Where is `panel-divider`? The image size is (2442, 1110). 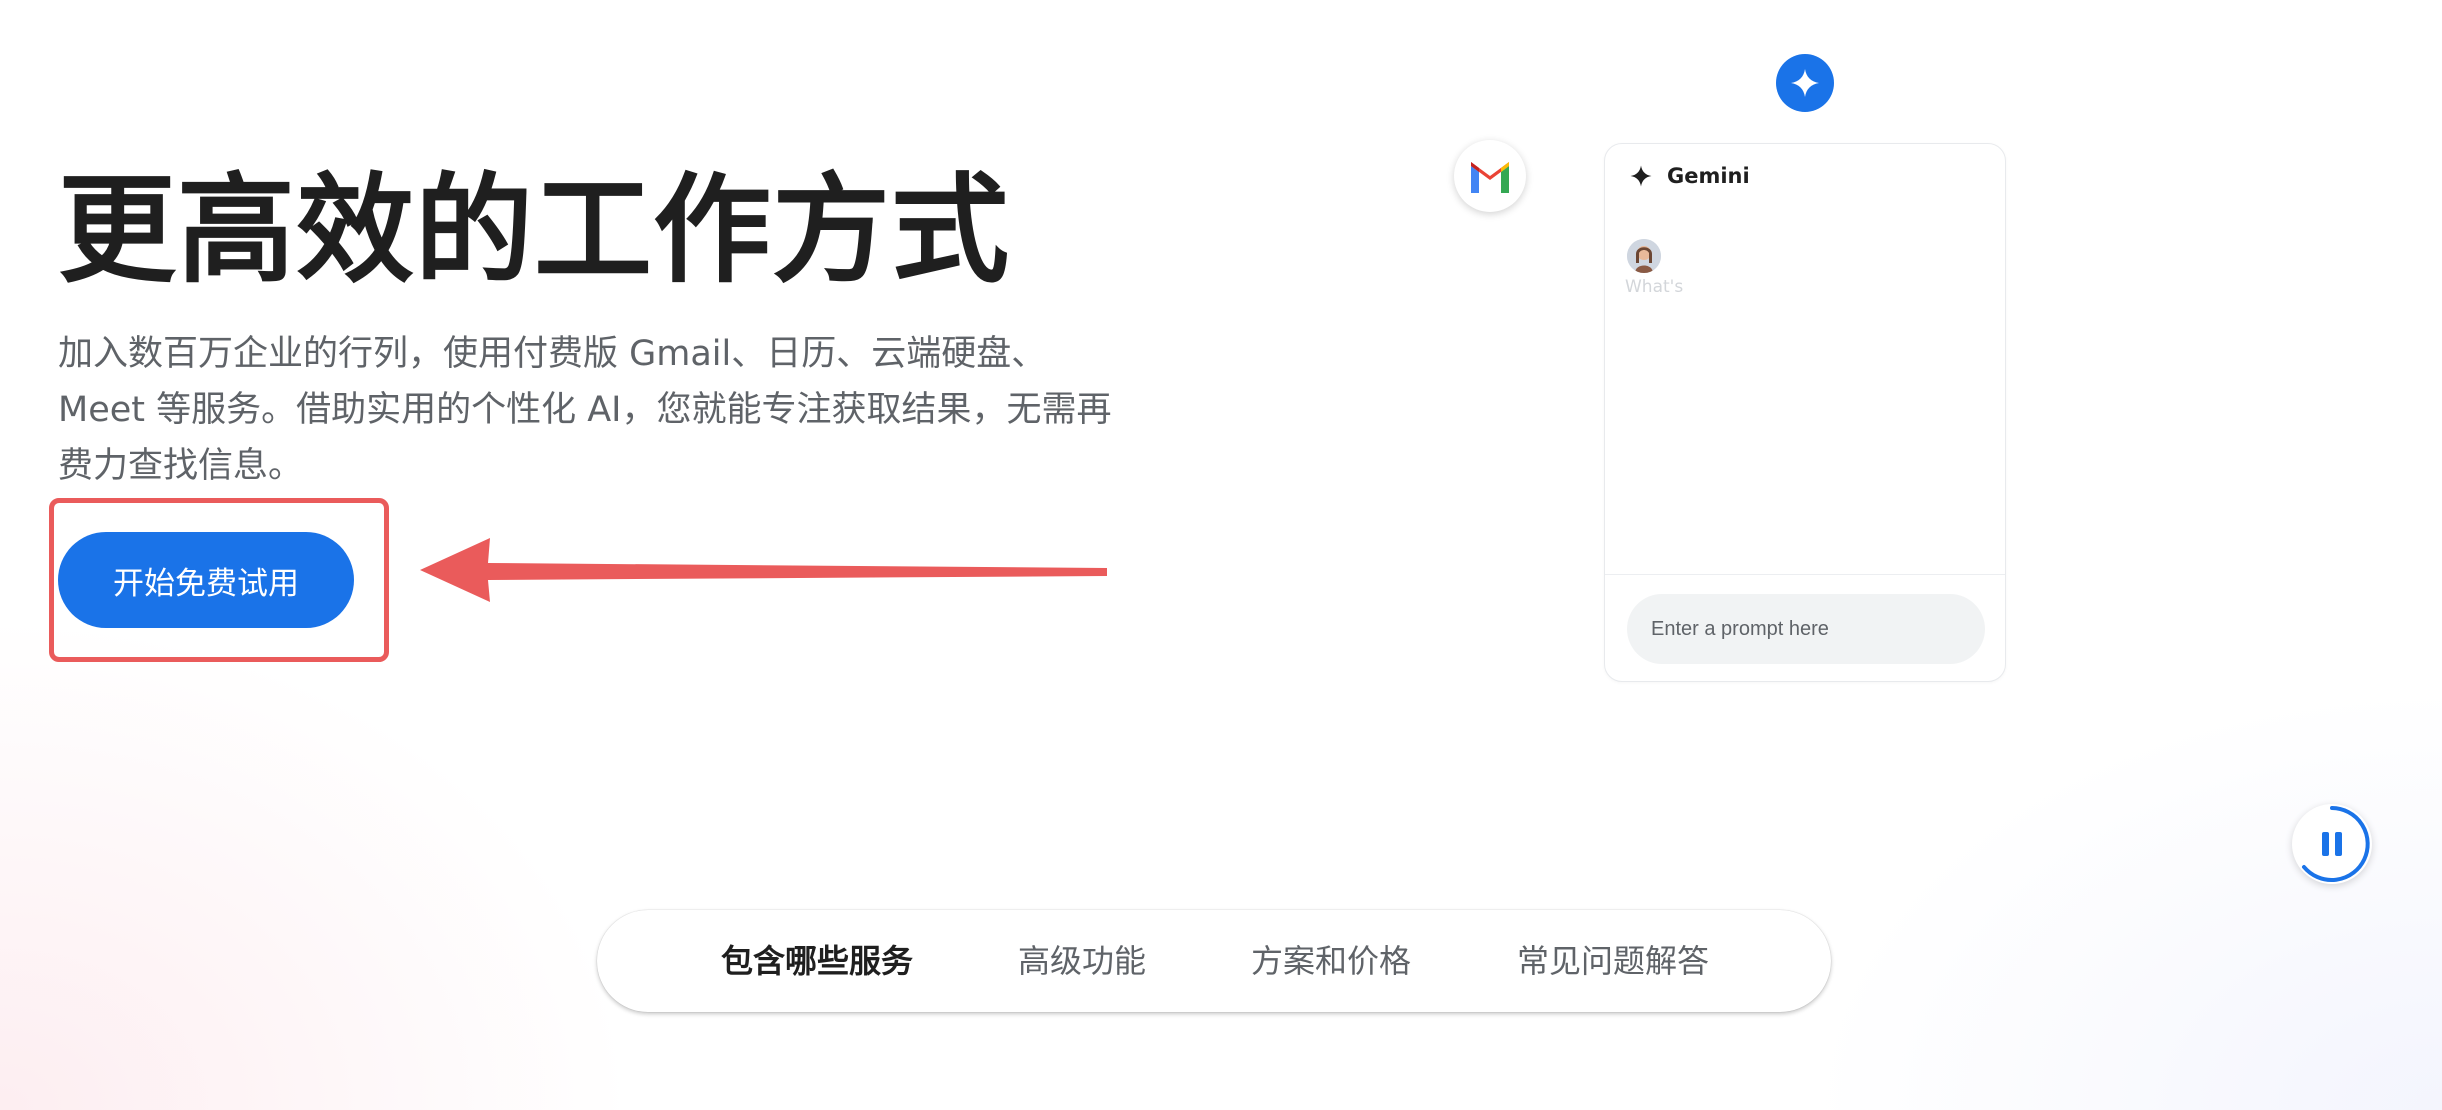
panel-divider is located at coordinates (1805, 574).